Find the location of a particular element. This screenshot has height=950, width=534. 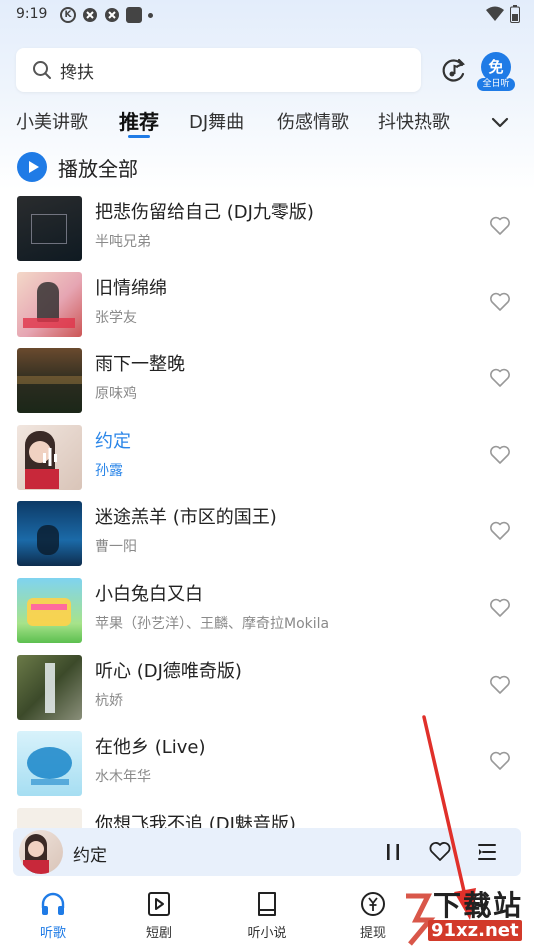

gallery-notification-icon is located at coordinates (134, 15).